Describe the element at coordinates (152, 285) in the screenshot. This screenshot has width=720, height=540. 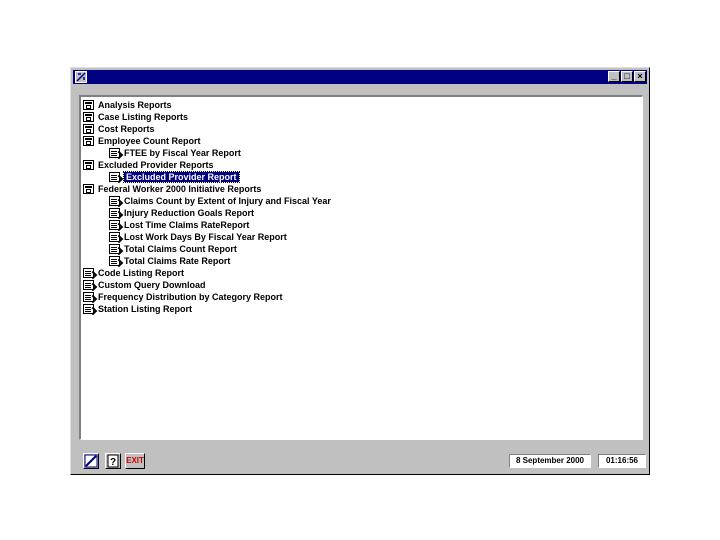
I see `tree-item-label: Custom Query Download` at that location.